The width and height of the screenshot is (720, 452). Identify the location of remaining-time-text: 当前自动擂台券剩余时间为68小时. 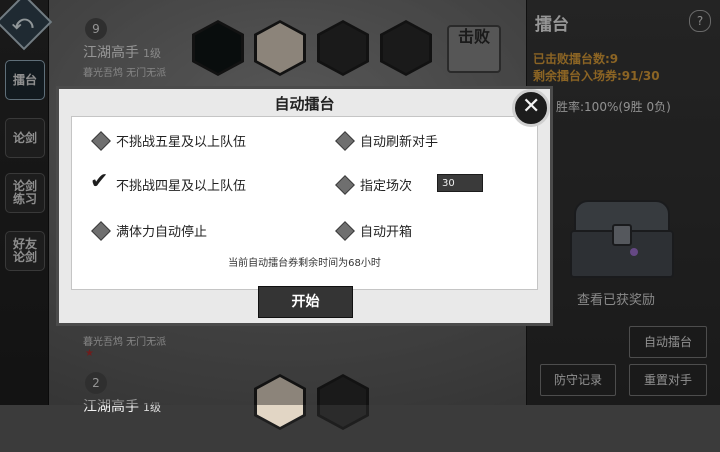
(304, 263).